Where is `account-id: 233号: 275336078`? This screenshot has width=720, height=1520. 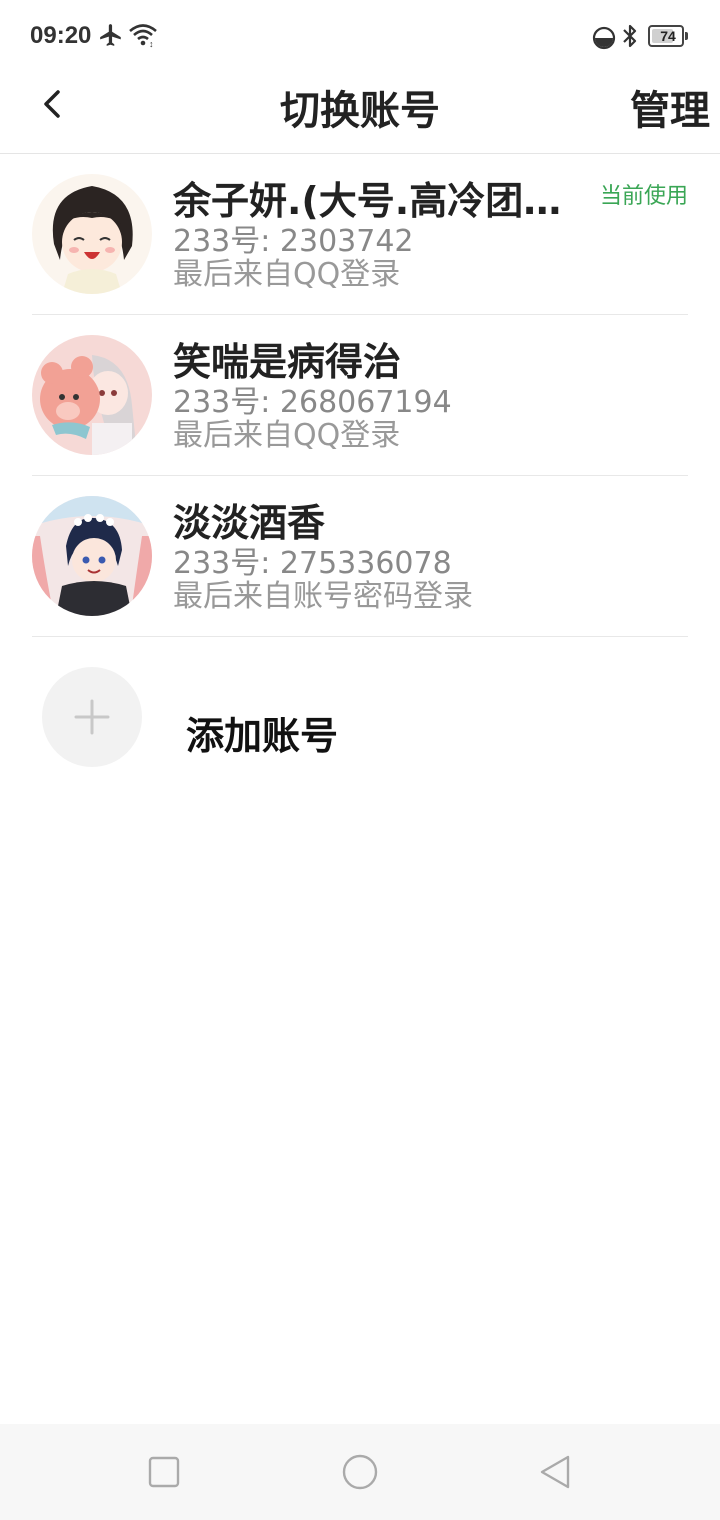
account-id: 233号: 275336078 is located at coordinates (312, 563).